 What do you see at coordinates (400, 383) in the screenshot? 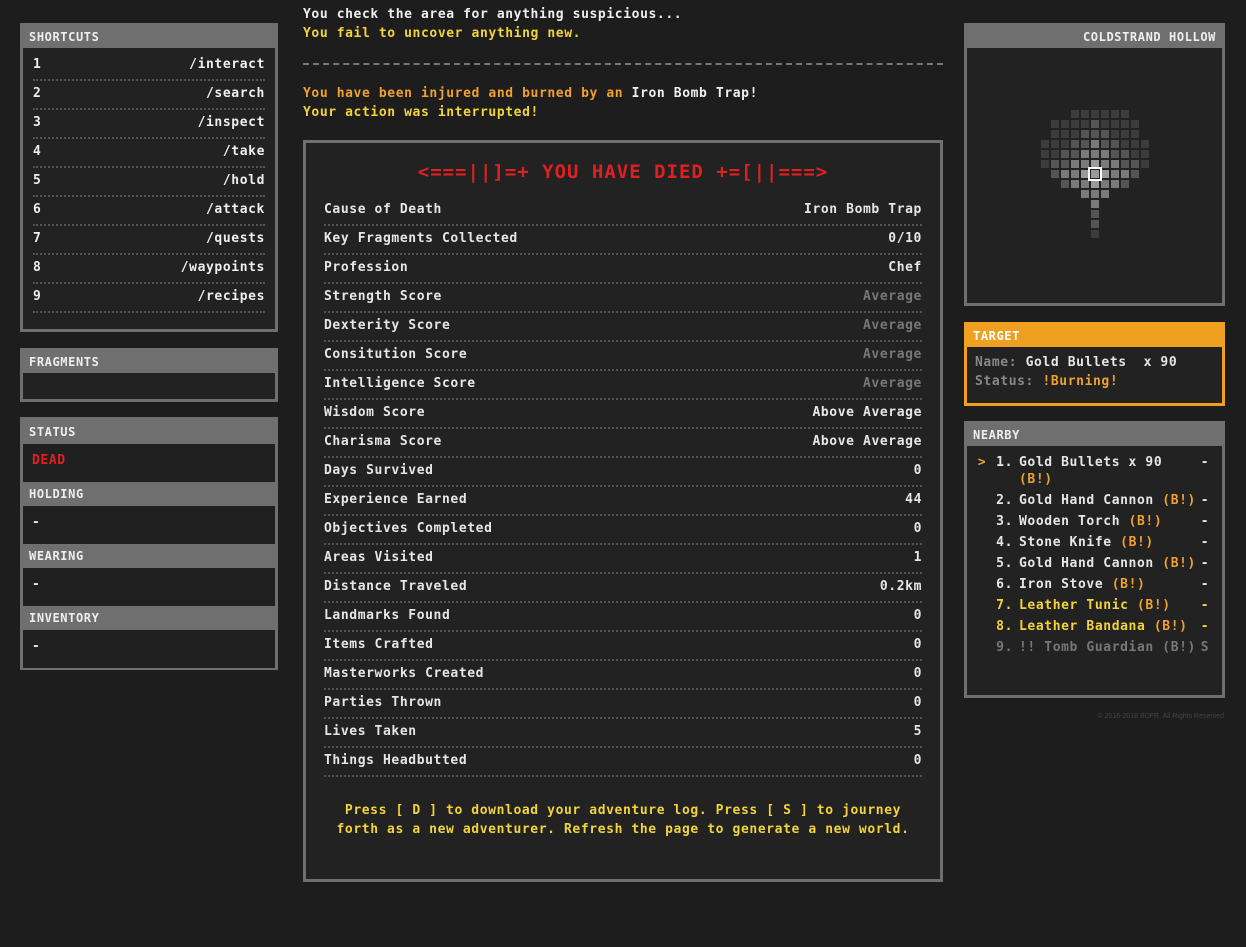
I see `stat-label: Intelligence Score` at bounding box center [400, 383].